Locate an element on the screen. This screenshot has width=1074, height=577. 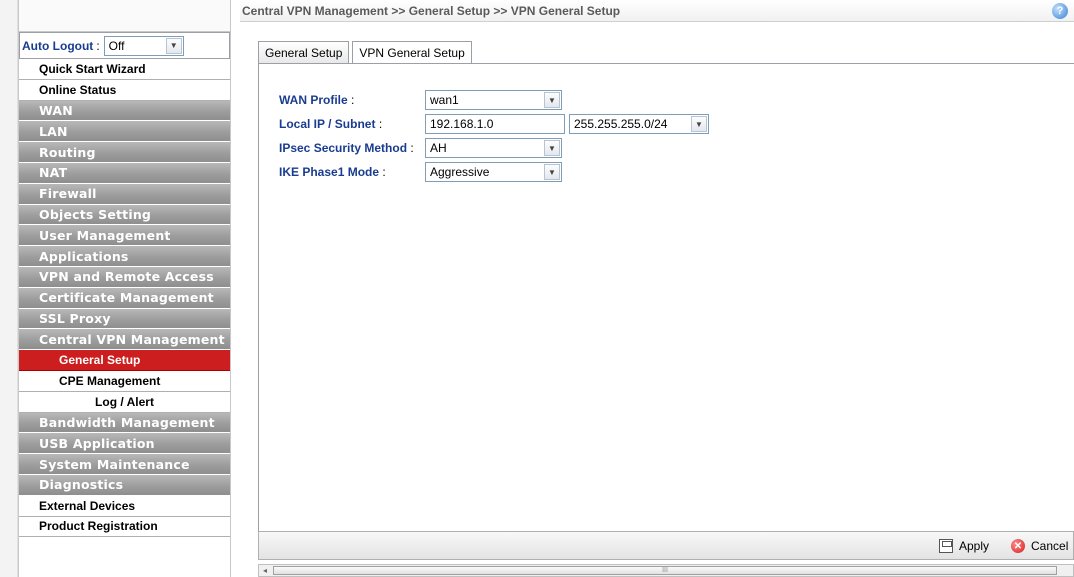
sidebar-item-external-devices: External Devices is located at coordinates (124, 506).